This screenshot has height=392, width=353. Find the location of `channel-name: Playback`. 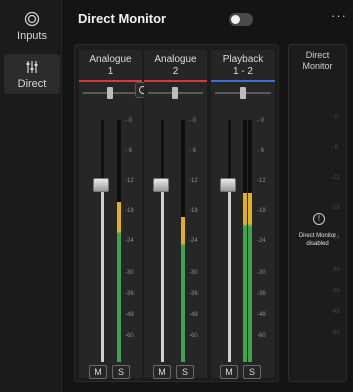

channel-name: Playback is located at coordinates (243, 59).